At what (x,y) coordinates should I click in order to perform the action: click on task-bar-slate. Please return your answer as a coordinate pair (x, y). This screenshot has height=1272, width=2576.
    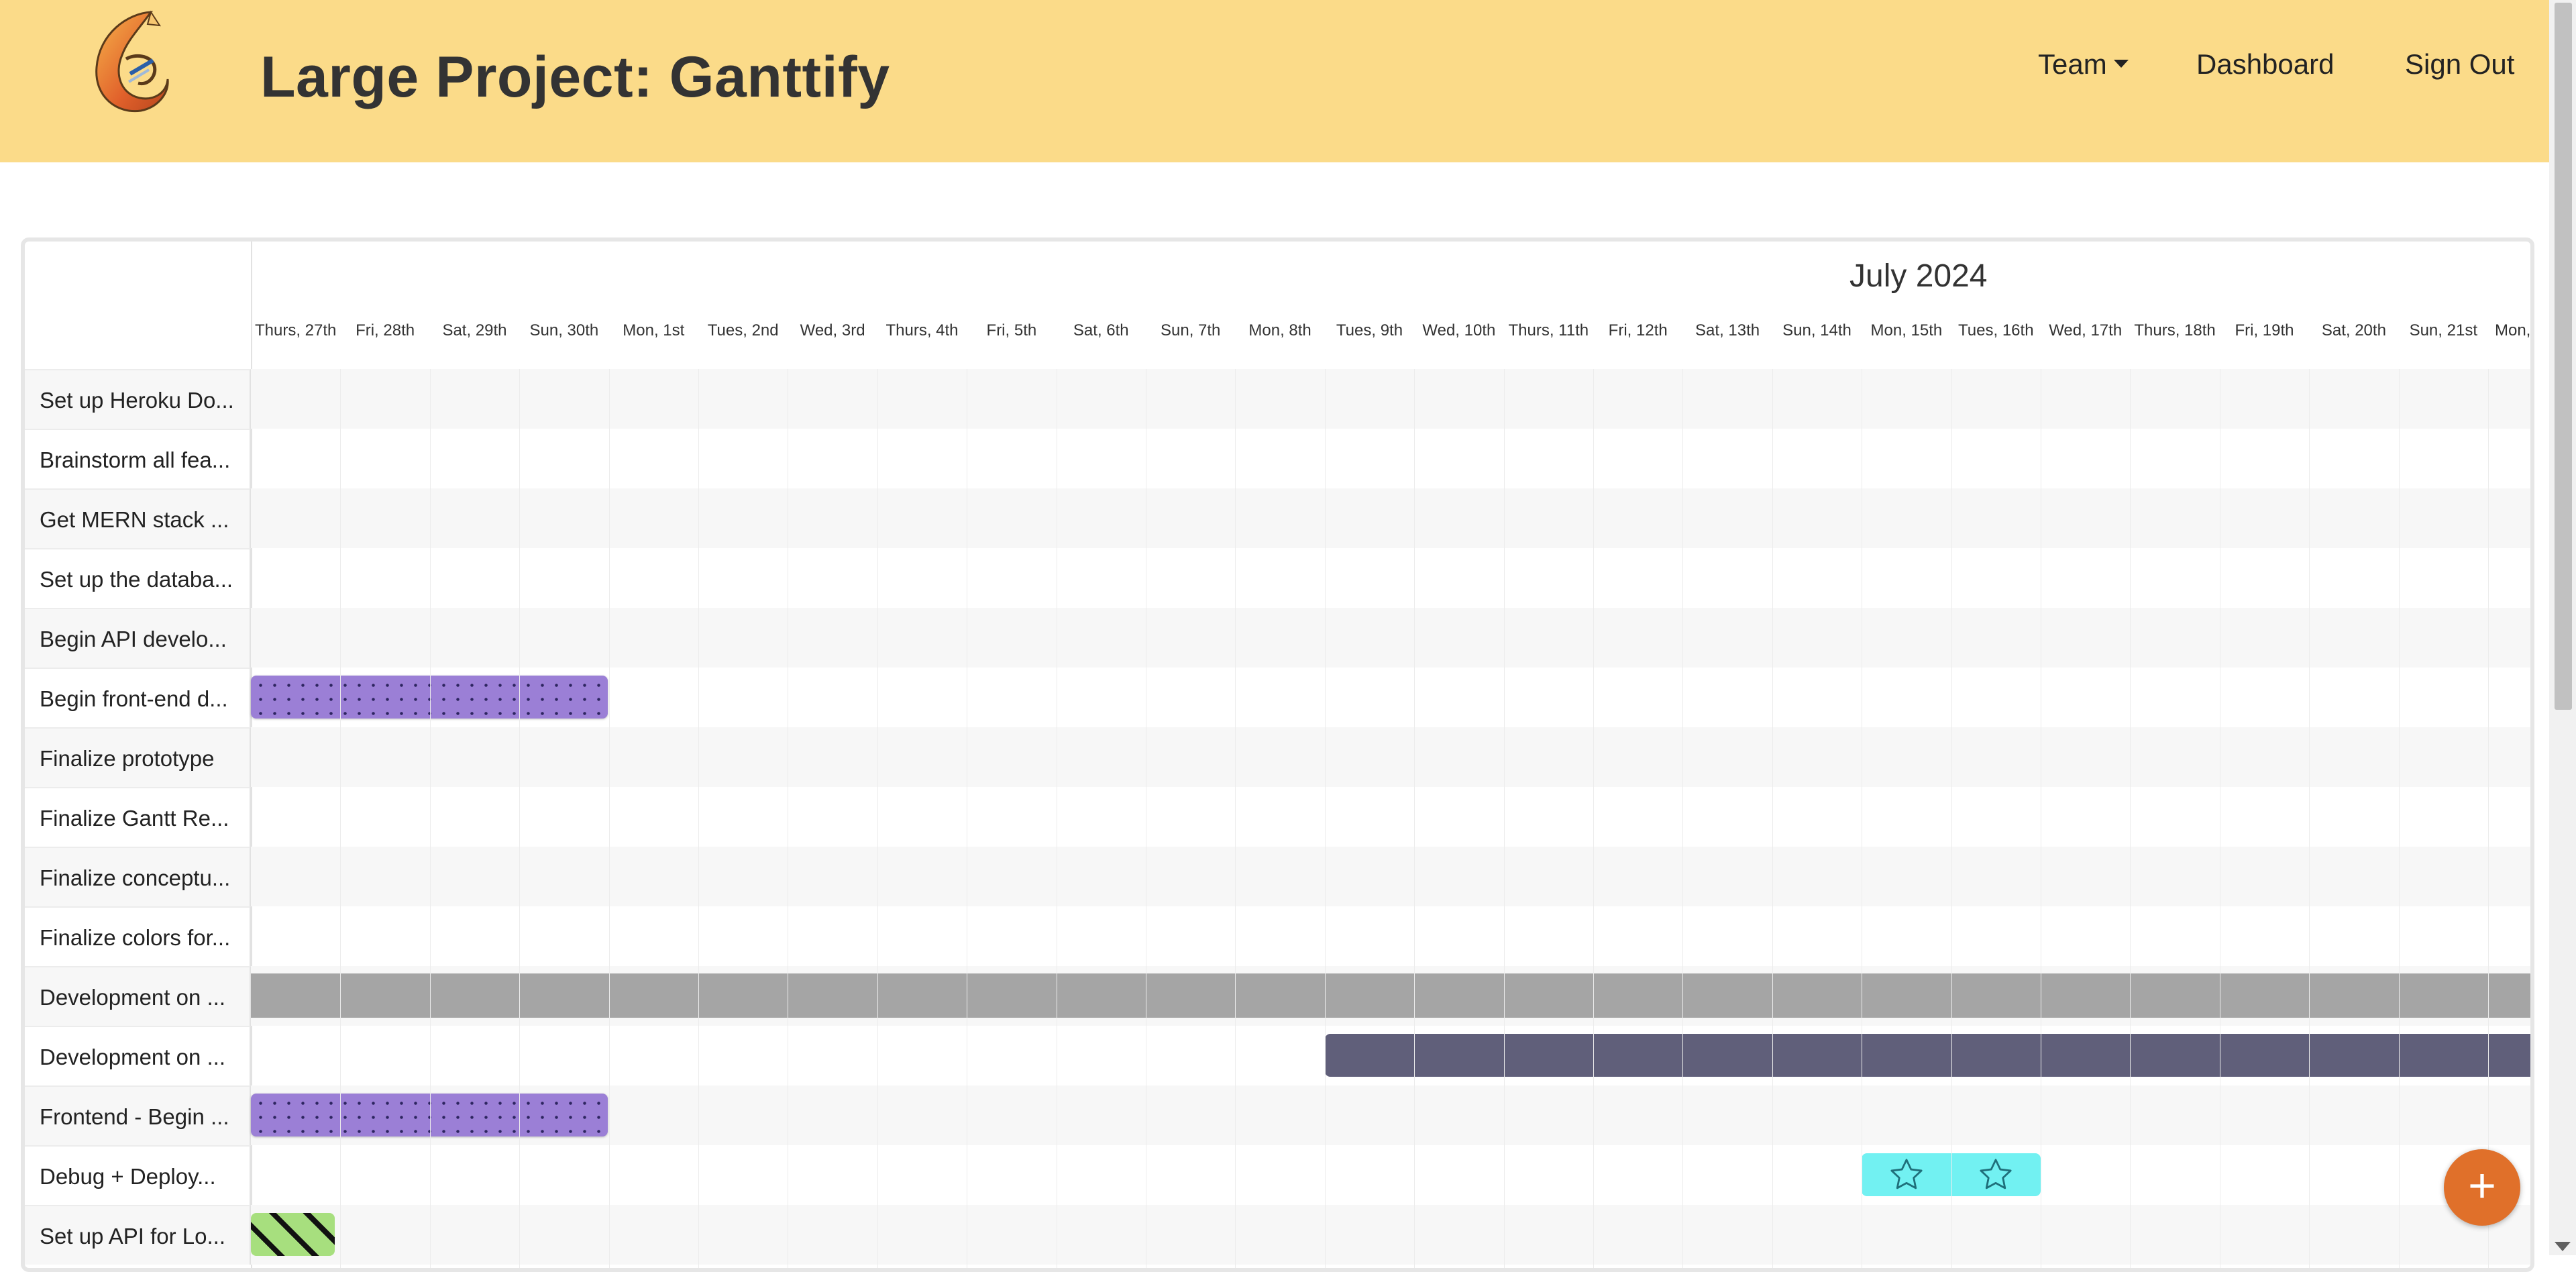
    Looking at the image, I should click on (1927, 1055).